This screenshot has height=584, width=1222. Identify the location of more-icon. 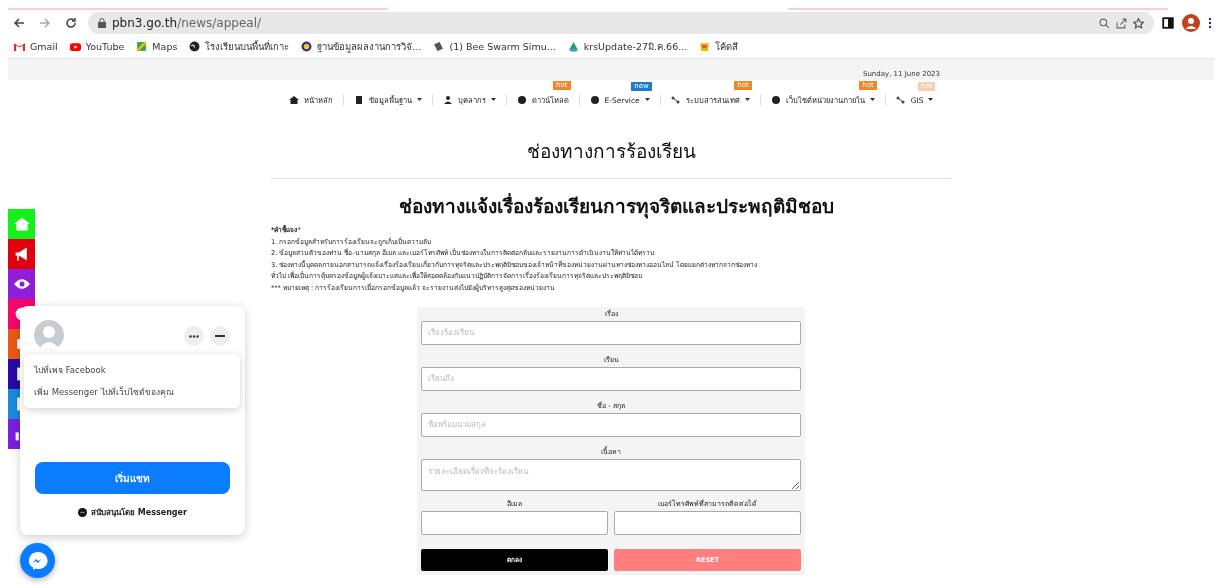
(194, 336).